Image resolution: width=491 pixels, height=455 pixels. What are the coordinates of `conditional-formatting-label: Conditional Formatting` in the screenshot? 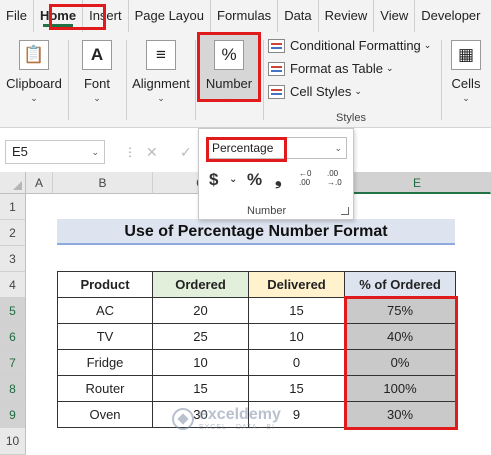 It's located at (355, 45).